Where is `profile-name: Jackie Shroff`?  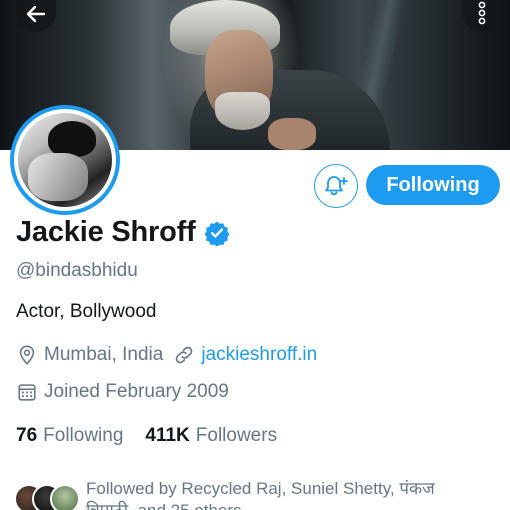
profile-name: Jackie Shroff is located at coordinates (106, 232).